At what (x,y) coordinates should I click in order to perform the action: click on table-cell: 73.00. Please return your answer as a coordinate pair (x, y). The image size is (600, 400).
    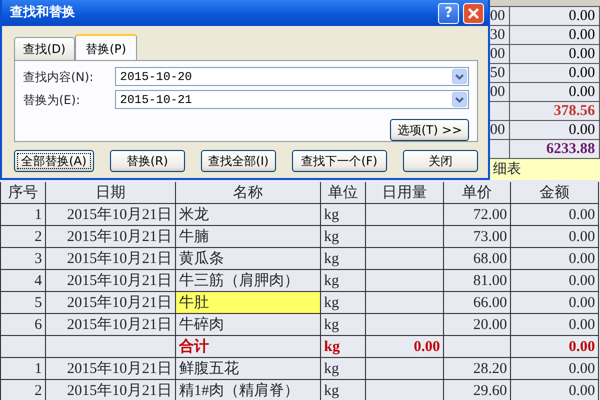
    Looking at the image, I should click on (477, 237).